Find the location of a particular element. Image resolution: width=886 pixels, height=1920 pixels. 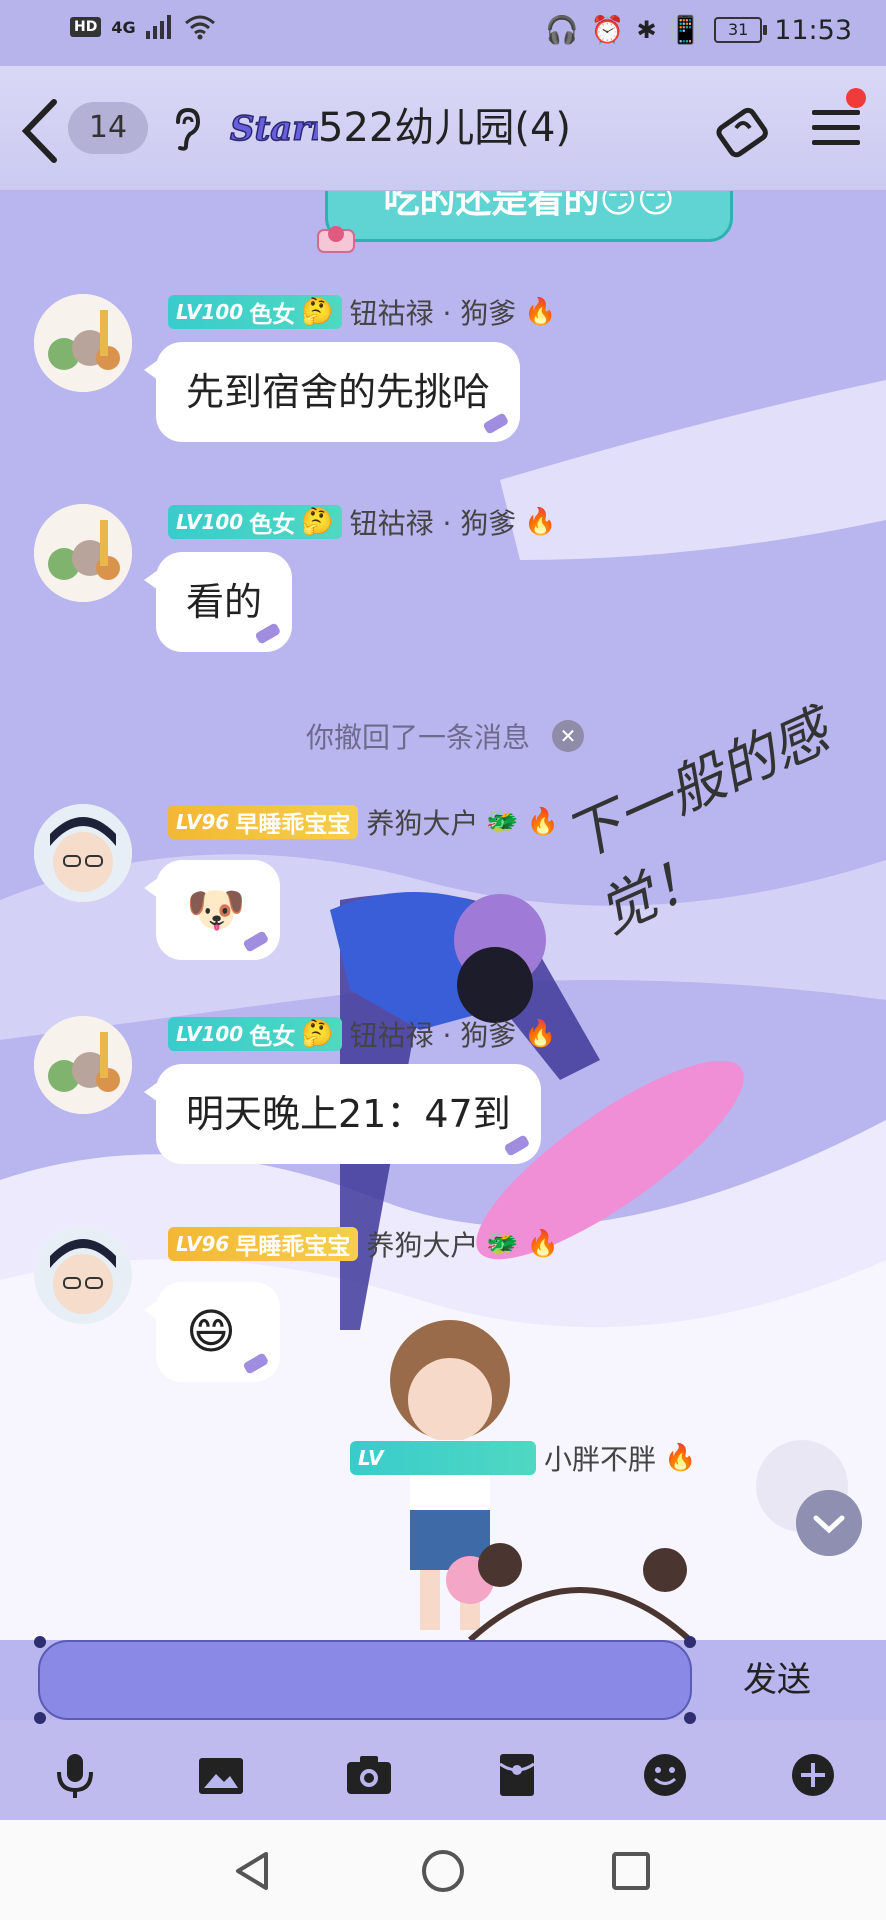

message-bubble: 明天晚上21：47到 is located at coordinates (342, 1114).